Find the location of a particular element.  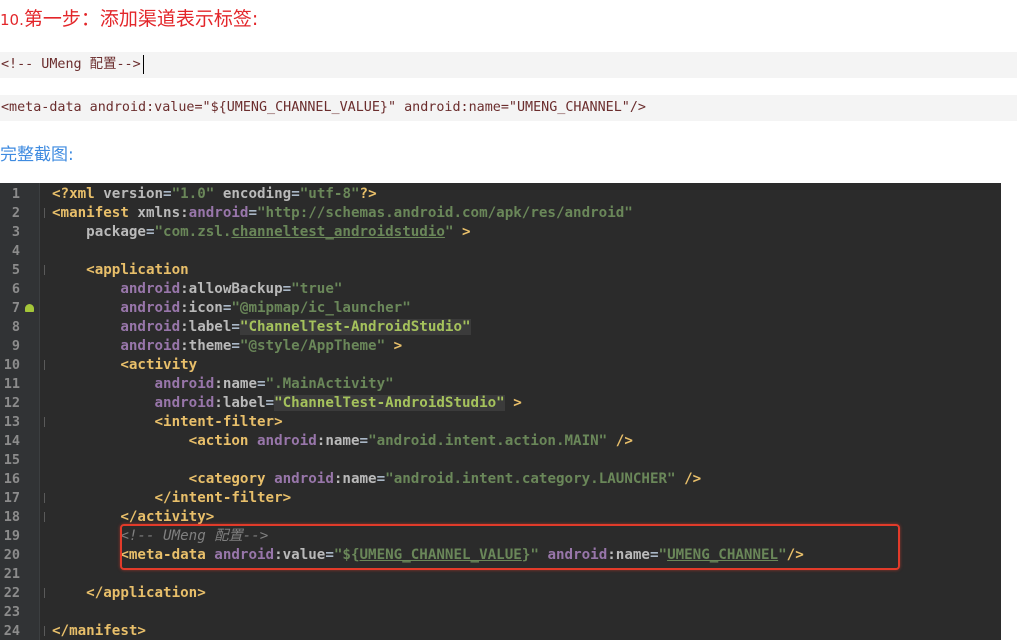

line-number: 15 is located at coordinates (11, 460).